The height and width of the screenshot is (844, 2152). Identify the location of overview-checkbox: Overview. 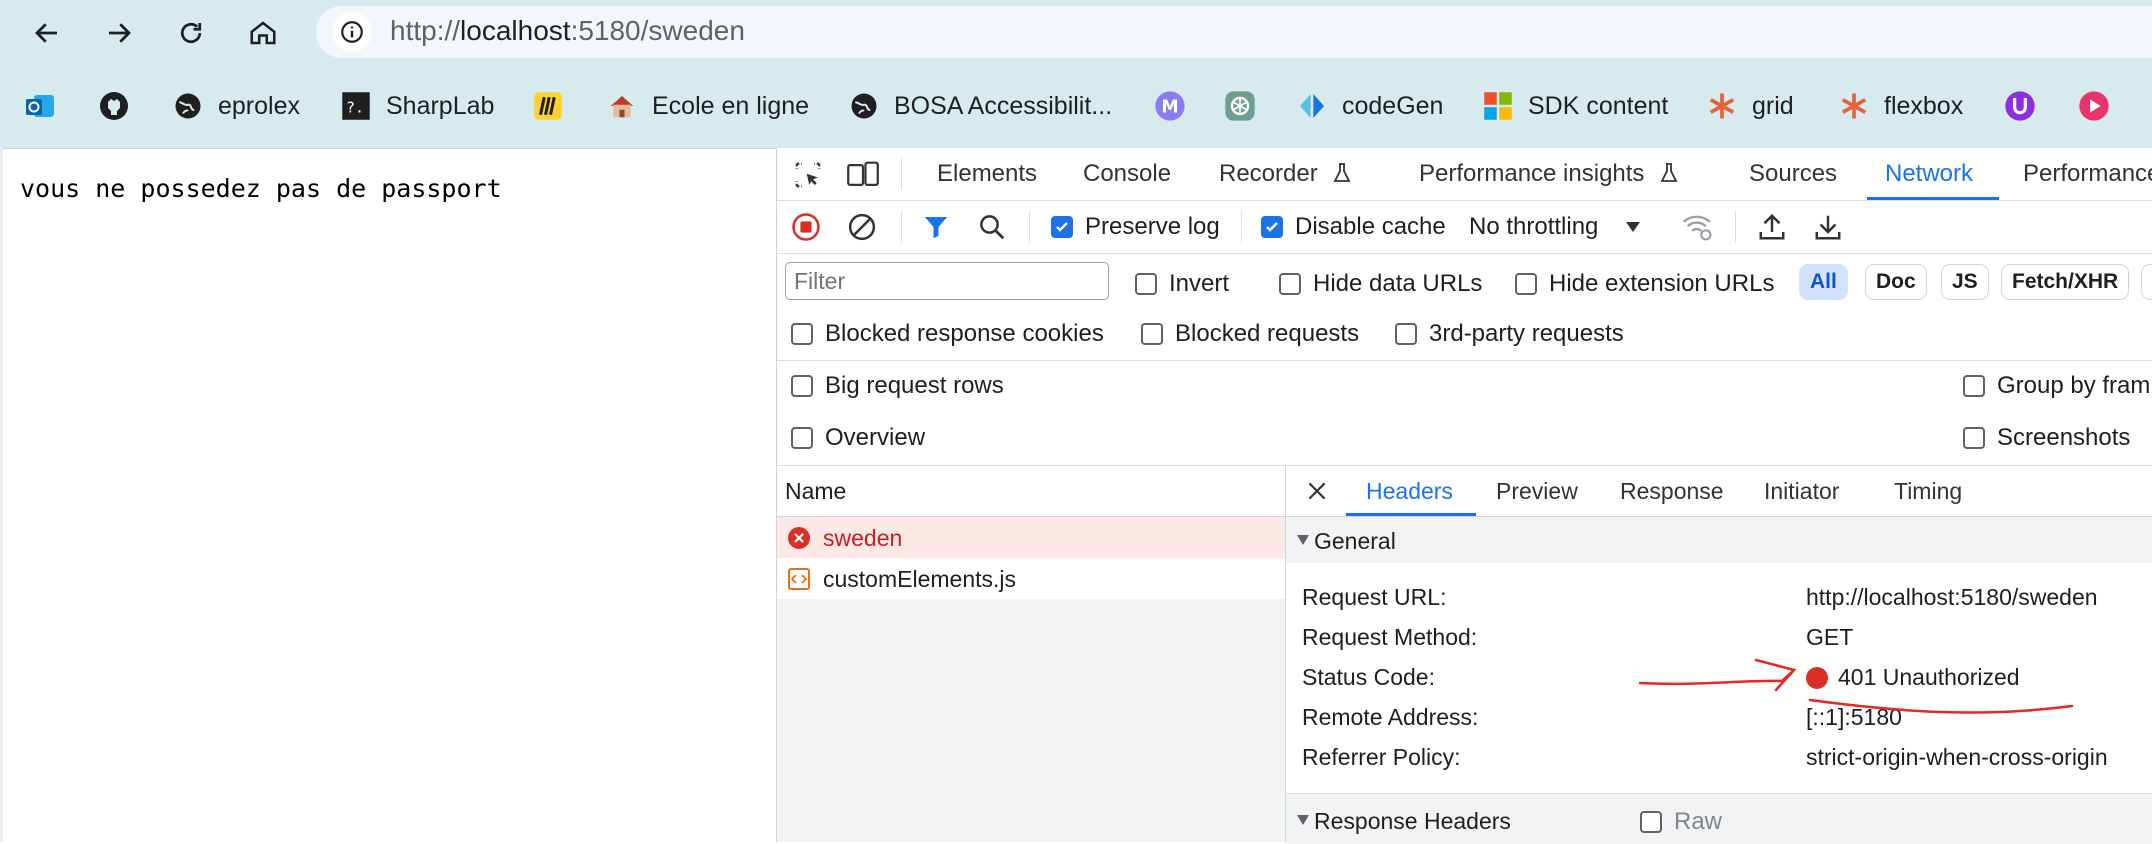
(858, 438).